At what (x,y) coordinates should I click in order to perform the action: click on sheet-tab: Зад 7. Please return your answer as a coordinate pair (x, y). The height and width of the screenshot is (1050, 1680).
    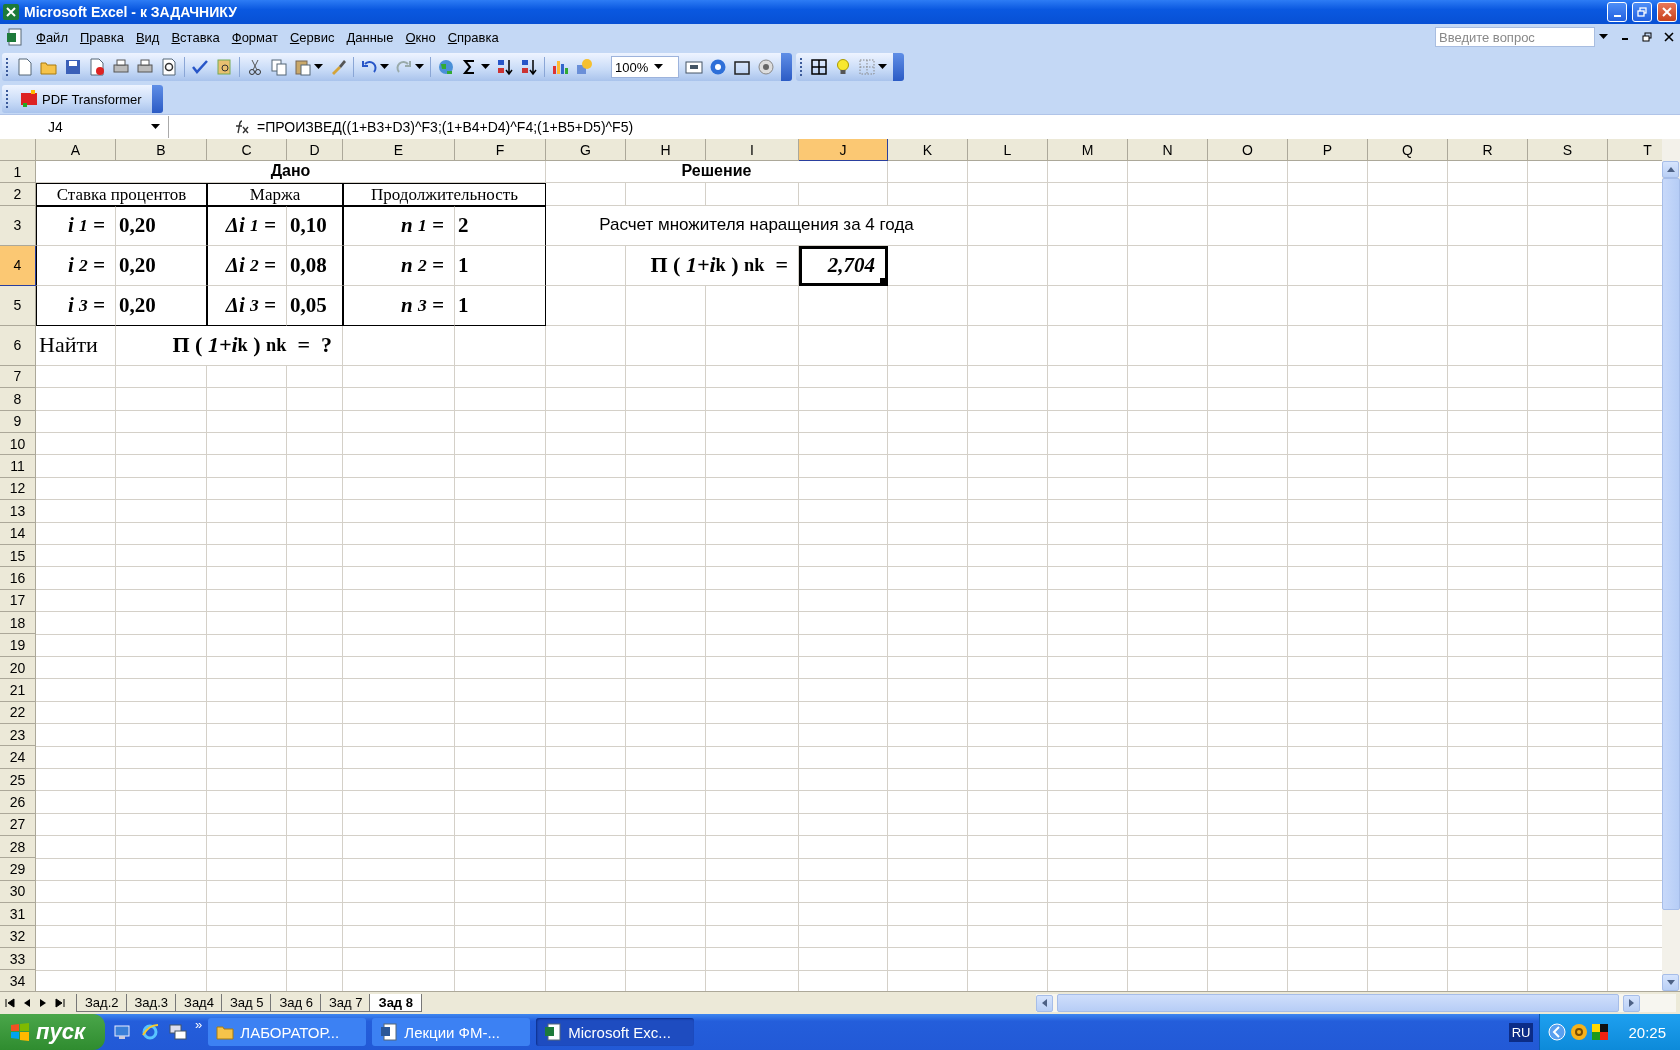
    Looking at the image, I should click on (345, 1003).